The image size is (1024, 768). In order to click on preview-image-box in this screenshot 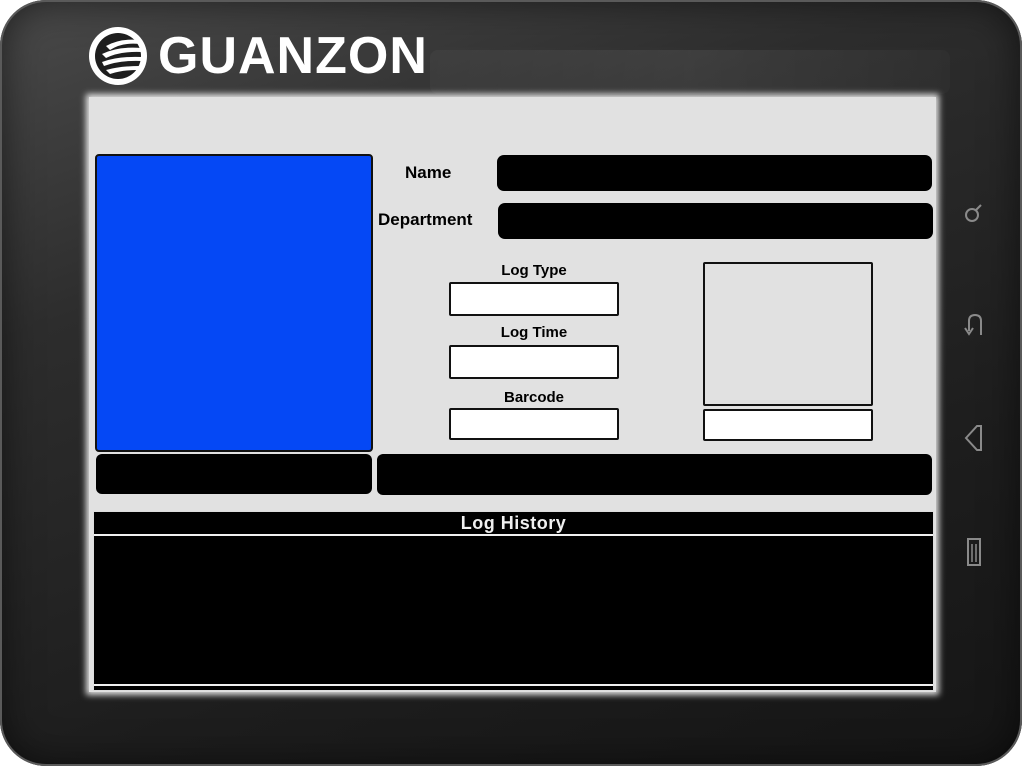, I will do `click(788, 334)`.